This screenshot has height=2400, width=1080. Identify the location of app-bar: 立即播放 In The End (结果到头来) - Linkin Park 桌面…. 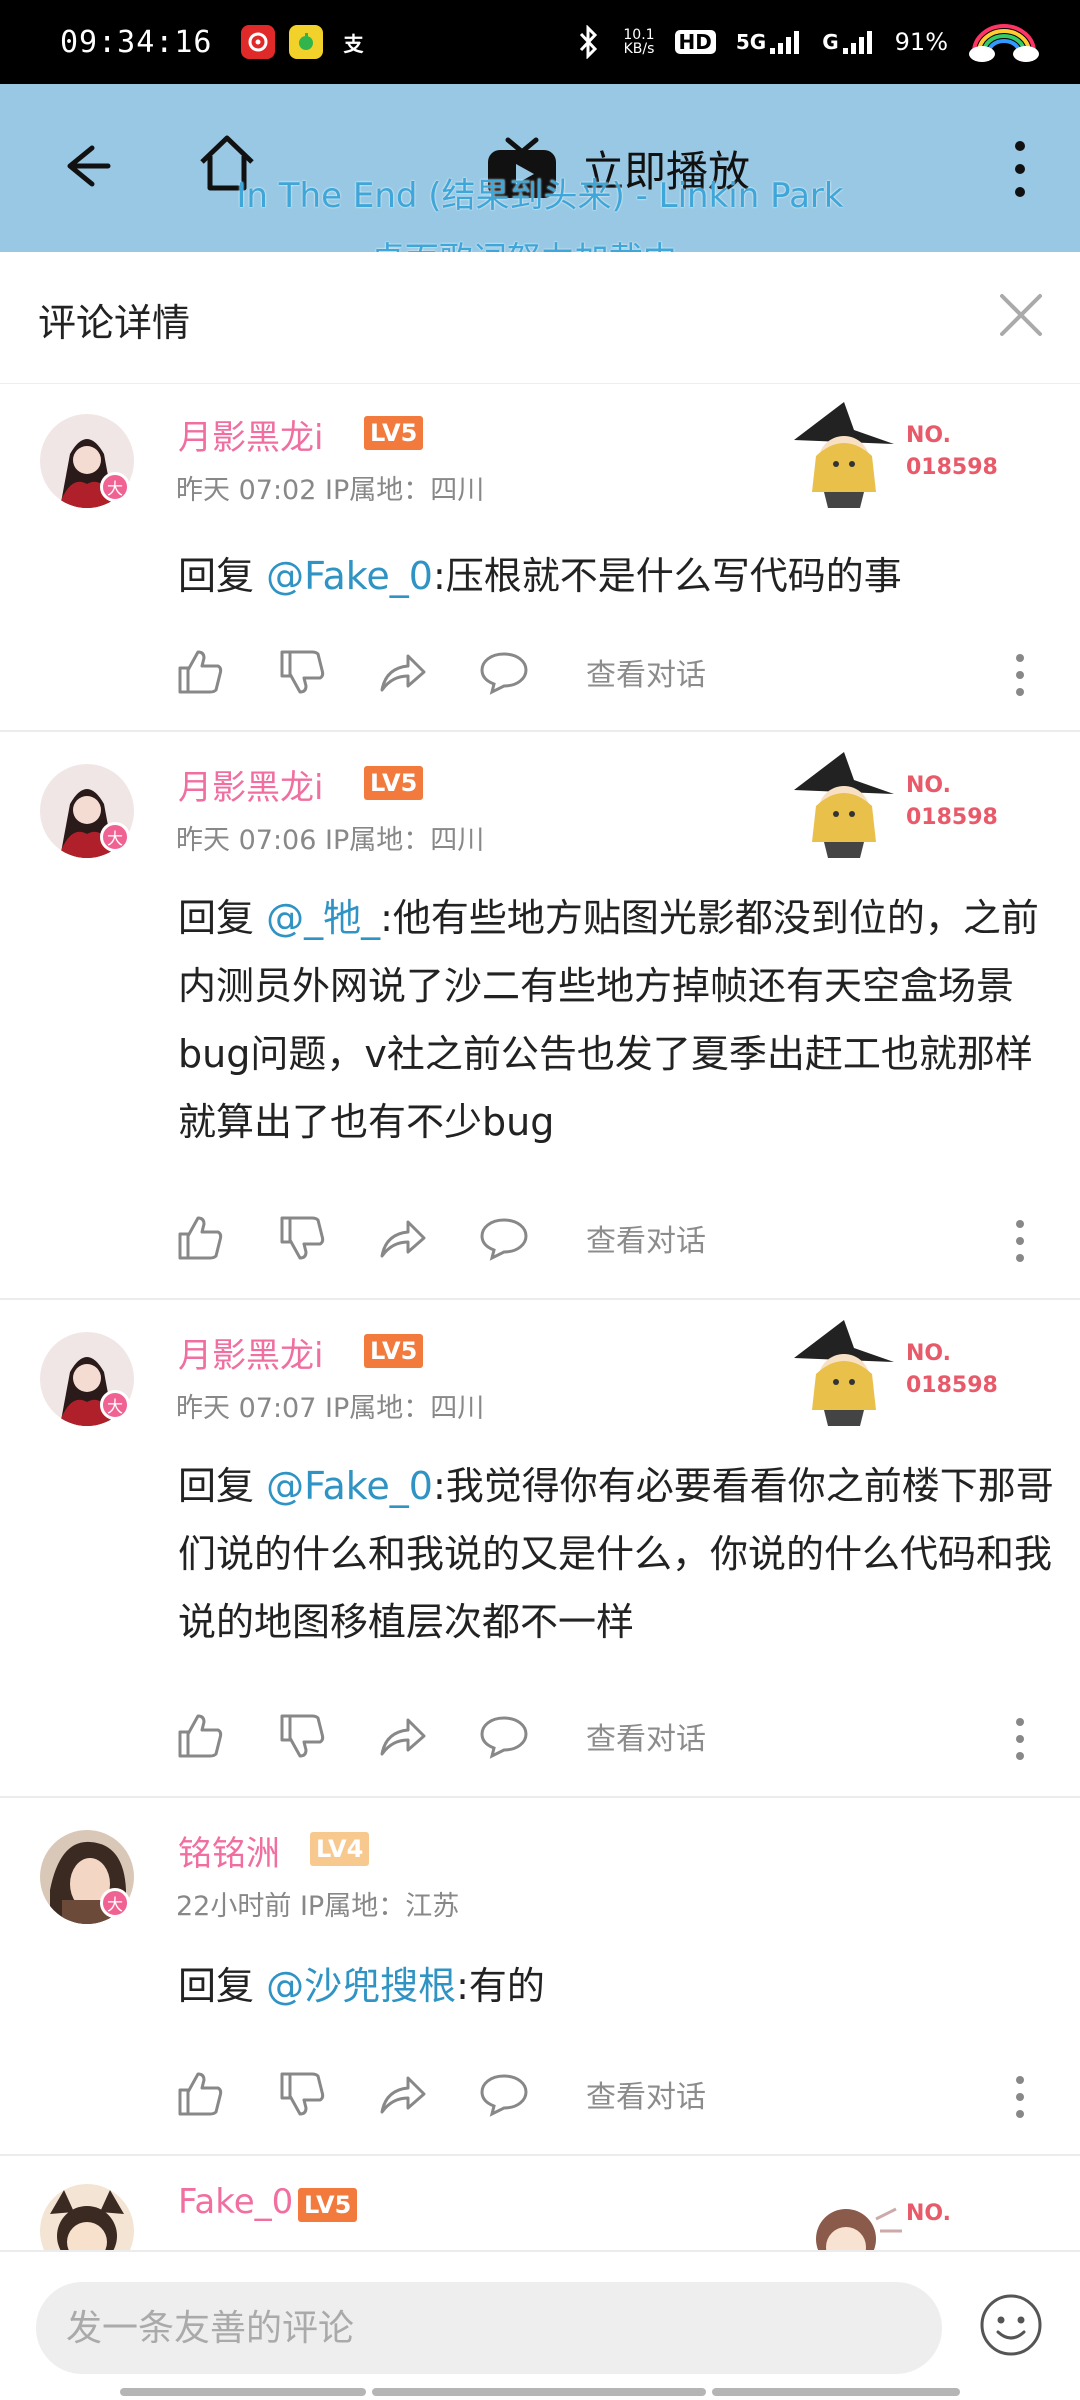
(540, 182).